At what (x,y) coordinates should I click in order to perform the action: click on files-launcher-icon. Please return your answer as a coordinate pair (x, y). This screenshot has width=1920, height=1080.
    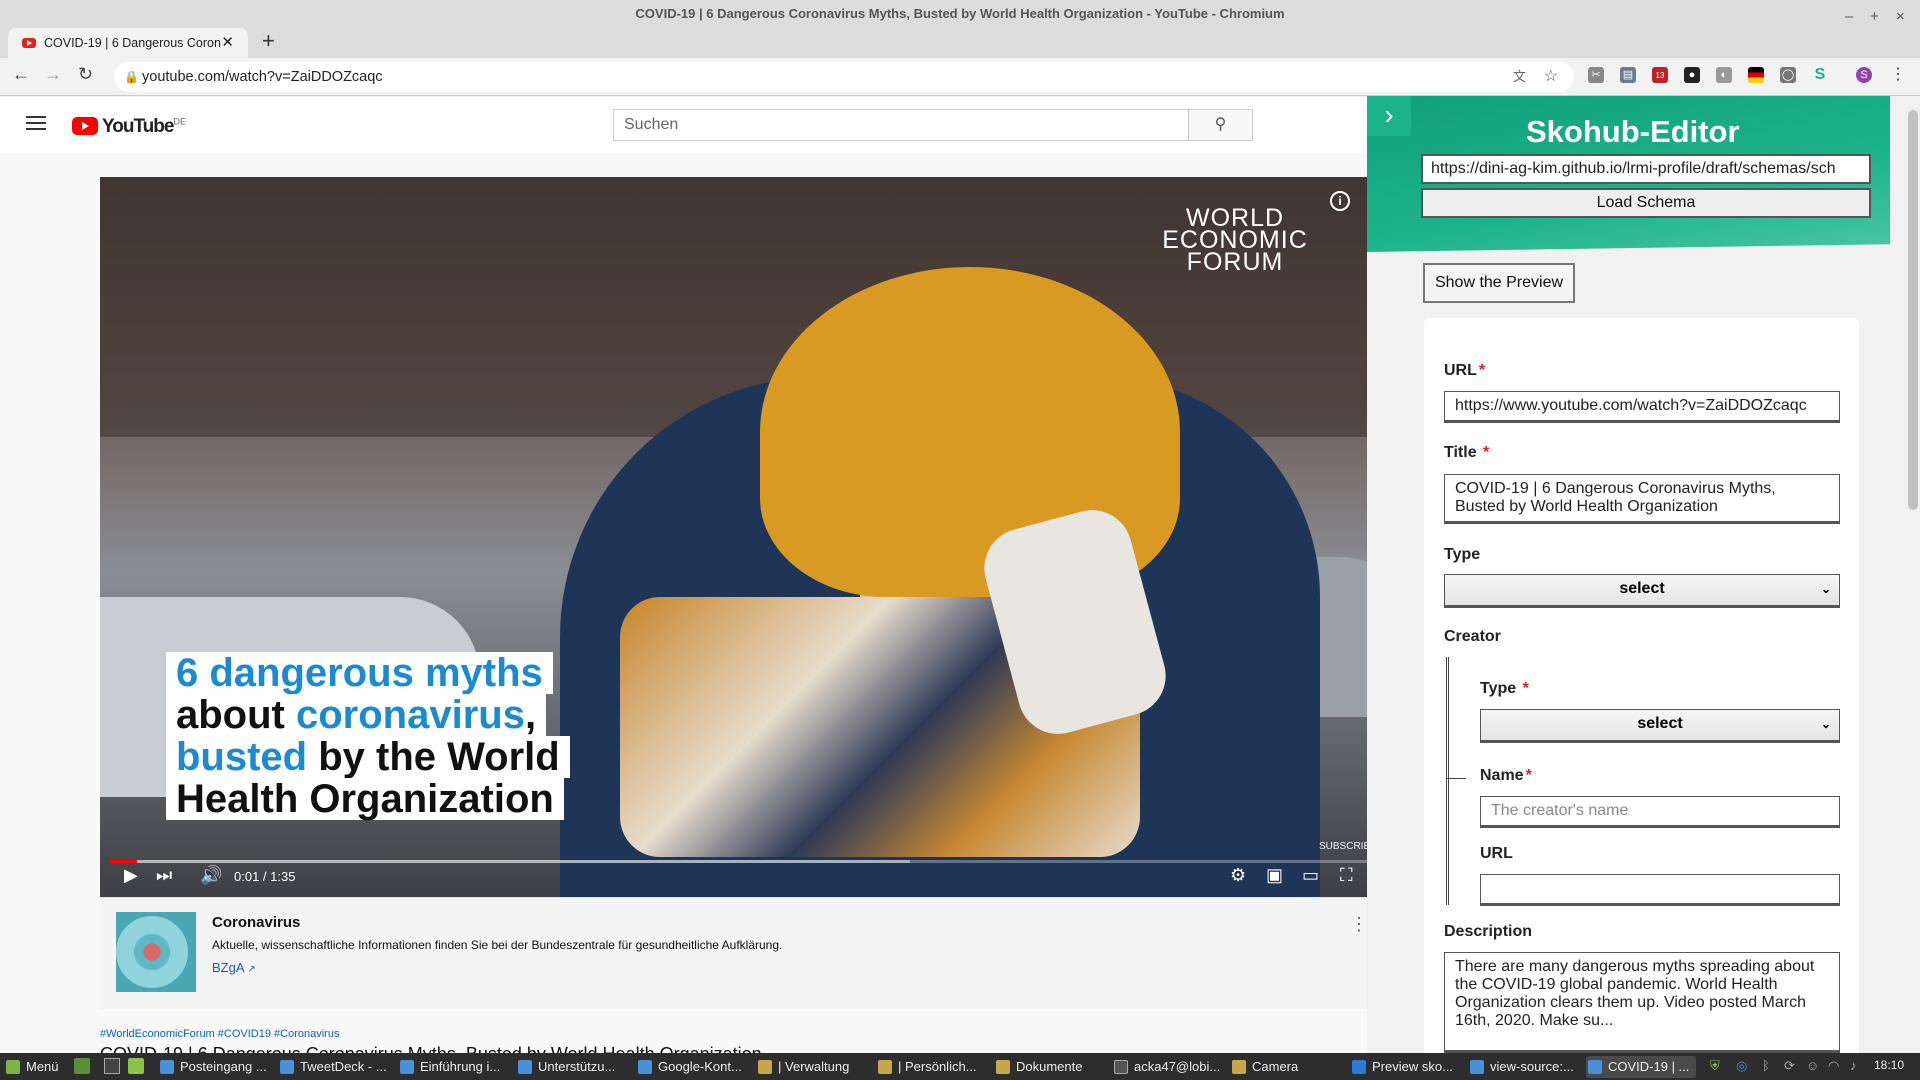
    Looking at the image, I should click on (136, 1066).